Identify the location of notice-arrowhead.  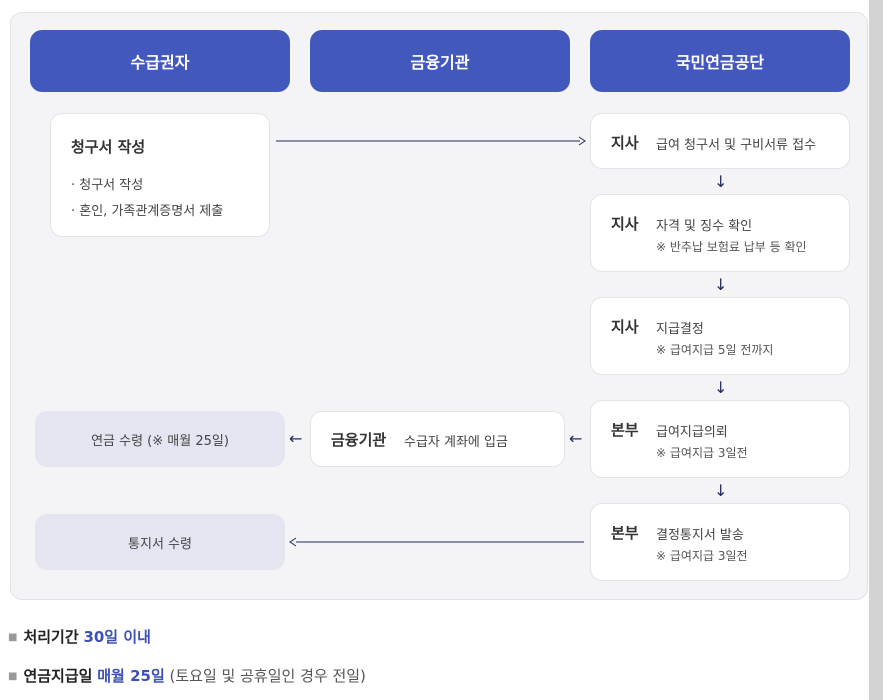
(293, 542).